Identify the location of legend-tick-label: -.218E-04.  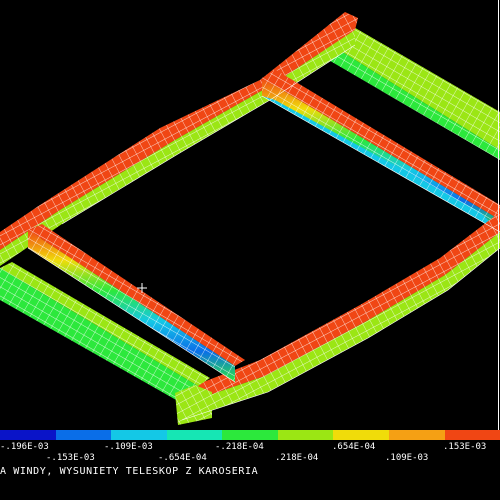
(239, 447).